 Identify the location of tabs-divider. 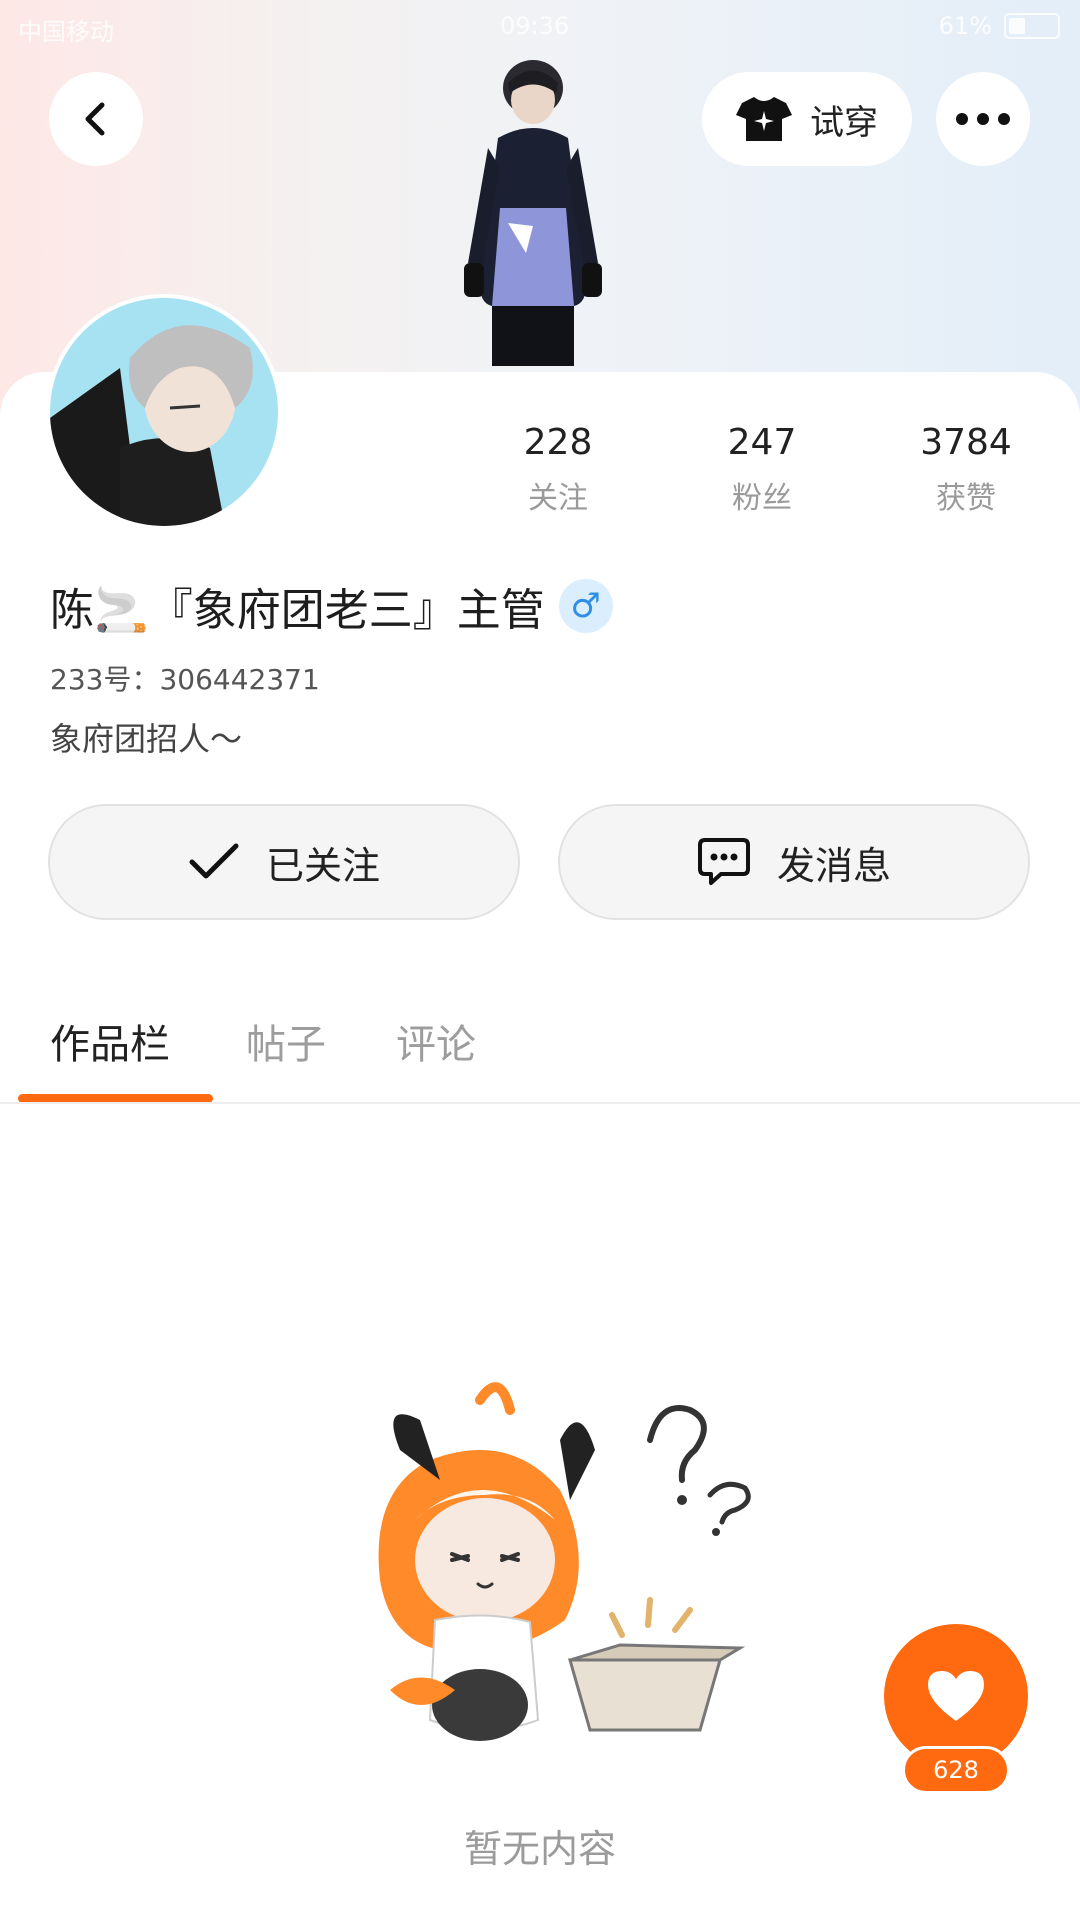
(540, 1103).